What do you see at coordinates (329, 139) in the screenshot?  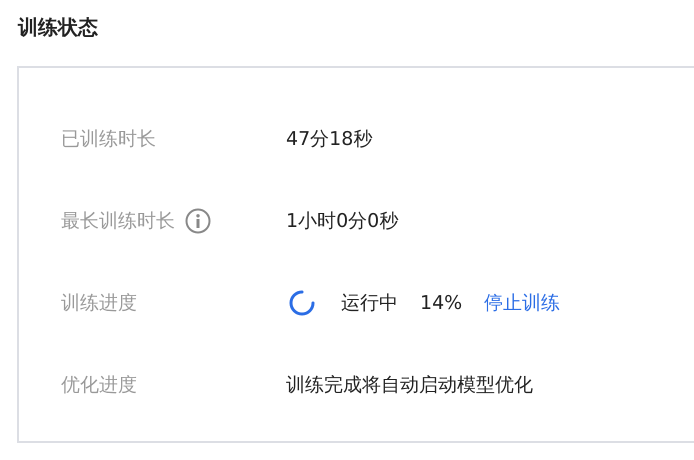 I see `field-value: 47分18秒` at bounding box center [329, 139].